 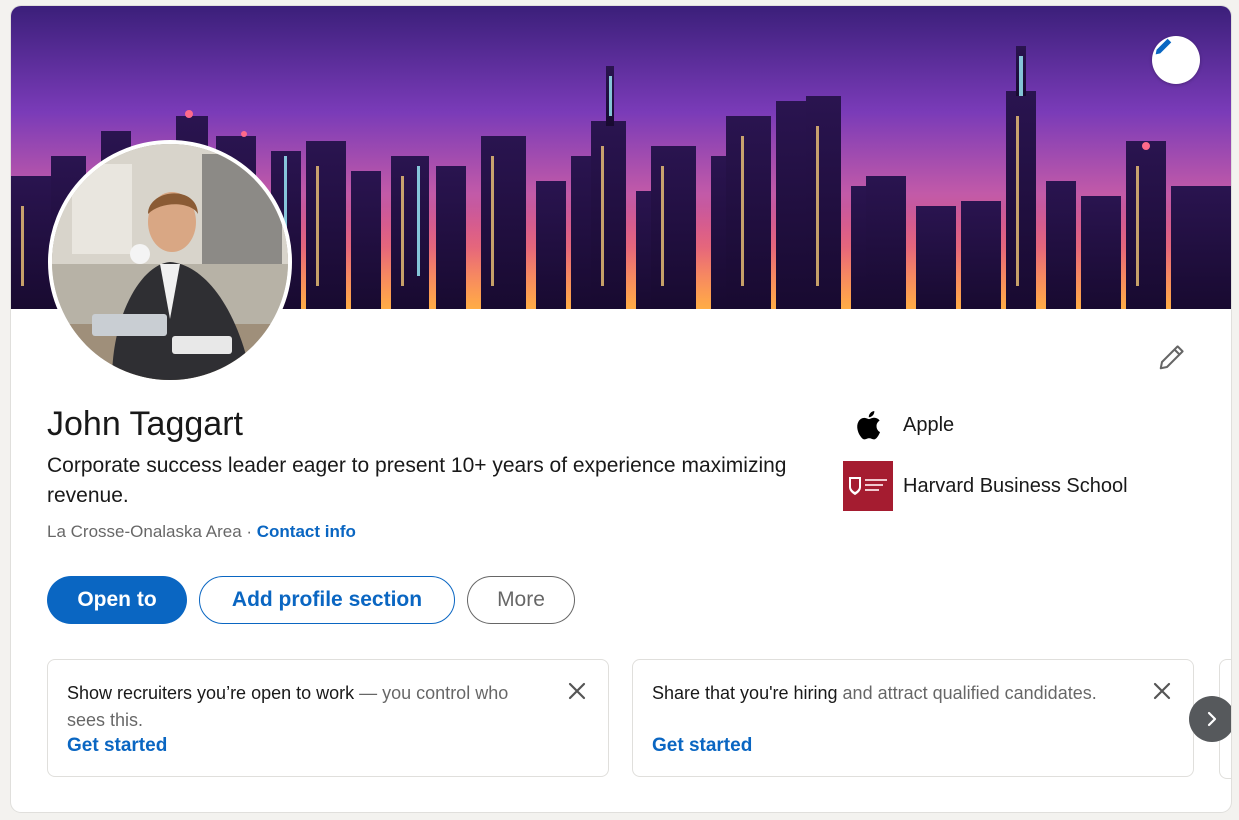 I want to click on chevron-right-icon, so click(x=1212, y=719).